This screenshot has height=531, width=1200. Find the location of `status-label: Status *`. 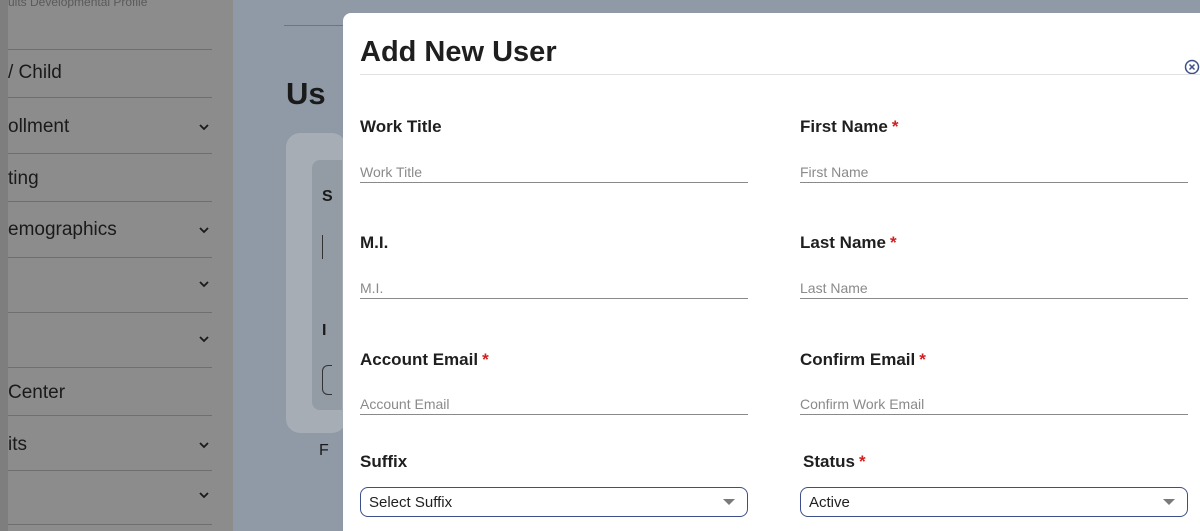

status-label: Status * is located at coordinates (834, 461).